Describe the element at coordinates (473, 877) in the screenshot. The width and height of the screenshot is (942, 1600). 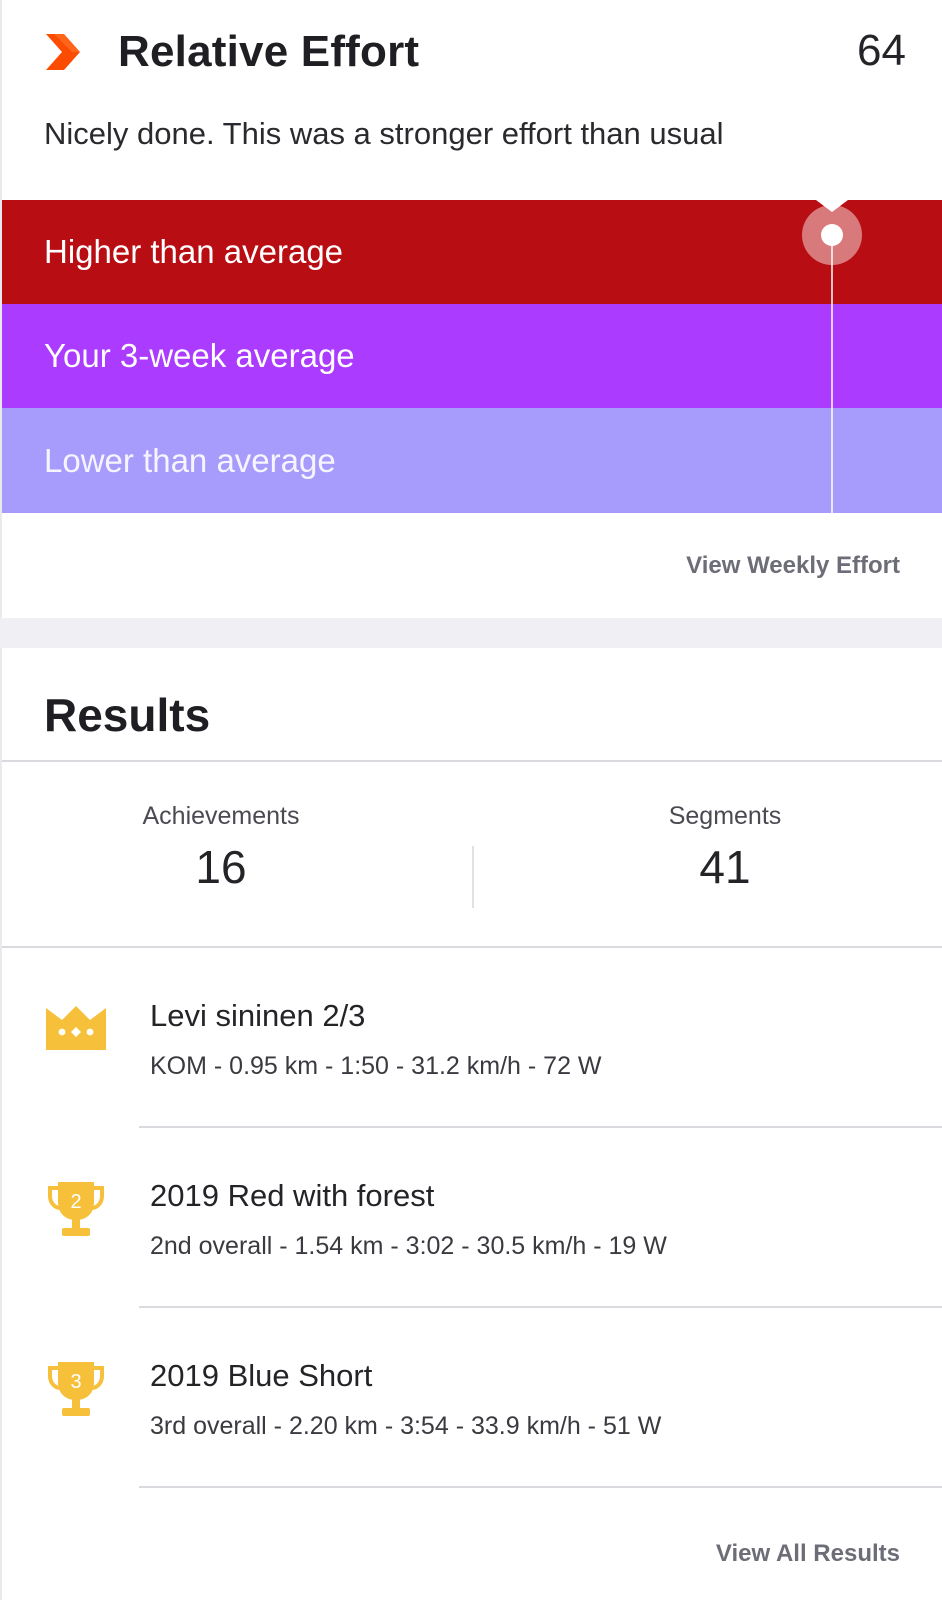
I see `stats-divider` at that location.